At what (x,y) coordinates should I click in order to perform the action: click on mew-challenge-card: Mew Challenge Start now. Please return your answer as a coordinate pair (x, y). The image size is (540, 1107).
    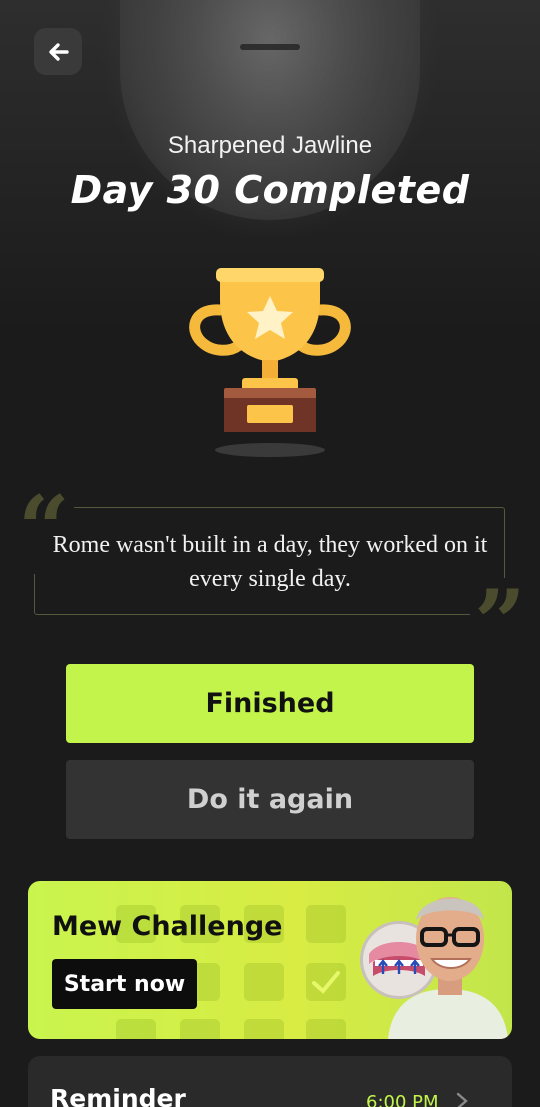
    Looking at the image, I should click on (270, 960).